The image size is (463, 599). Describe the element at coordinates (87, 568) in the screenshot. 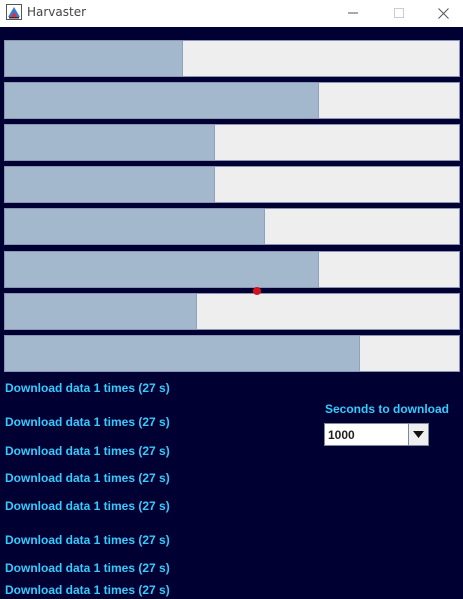

I see `download-label-7: Download data 1 times (27 s)` at that location.